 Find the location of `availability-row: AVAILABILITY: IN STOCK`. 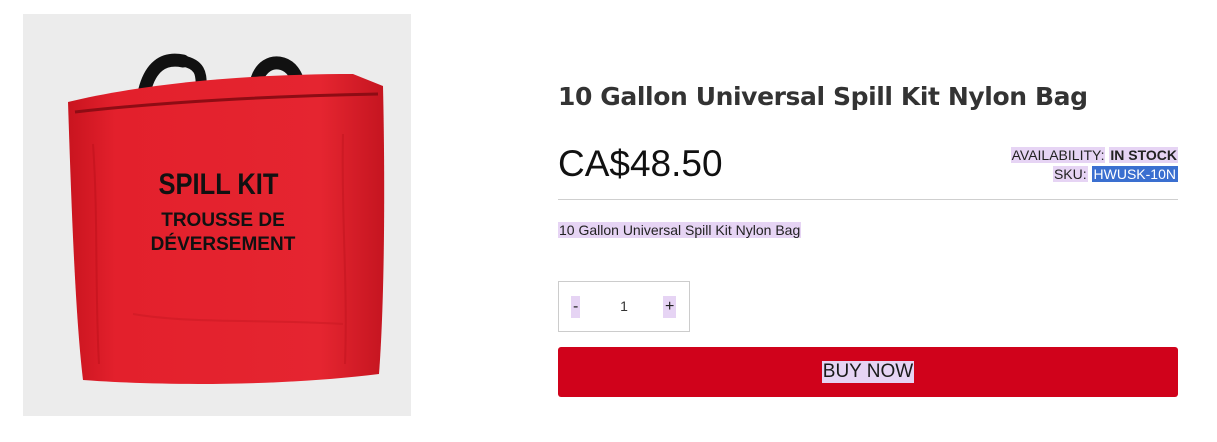

availability-row: AVAILABILITY: IN STOCK is located at coordinates (1094, 155).